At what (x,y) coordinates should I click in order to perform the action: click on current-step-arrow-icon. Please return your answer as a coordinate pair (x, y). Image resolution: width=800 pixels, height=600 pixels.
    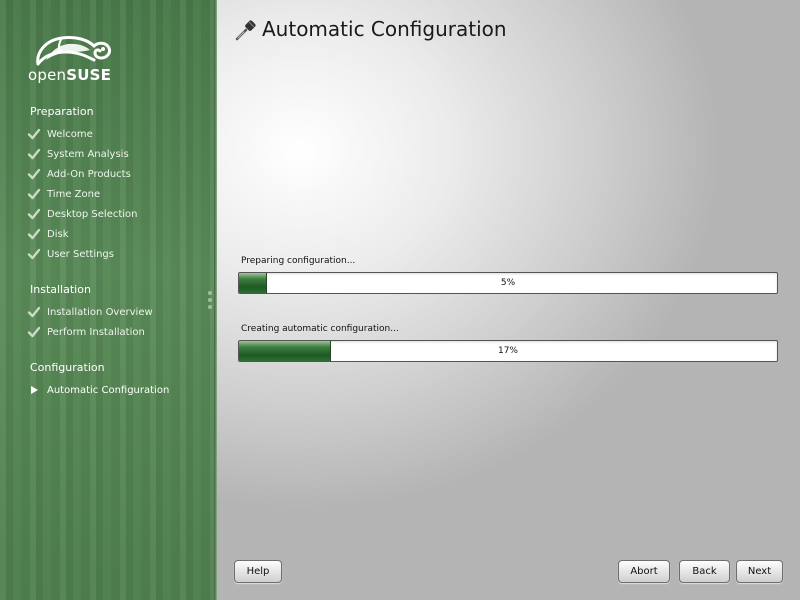
    Looking at the image, I should click on (34, 390).